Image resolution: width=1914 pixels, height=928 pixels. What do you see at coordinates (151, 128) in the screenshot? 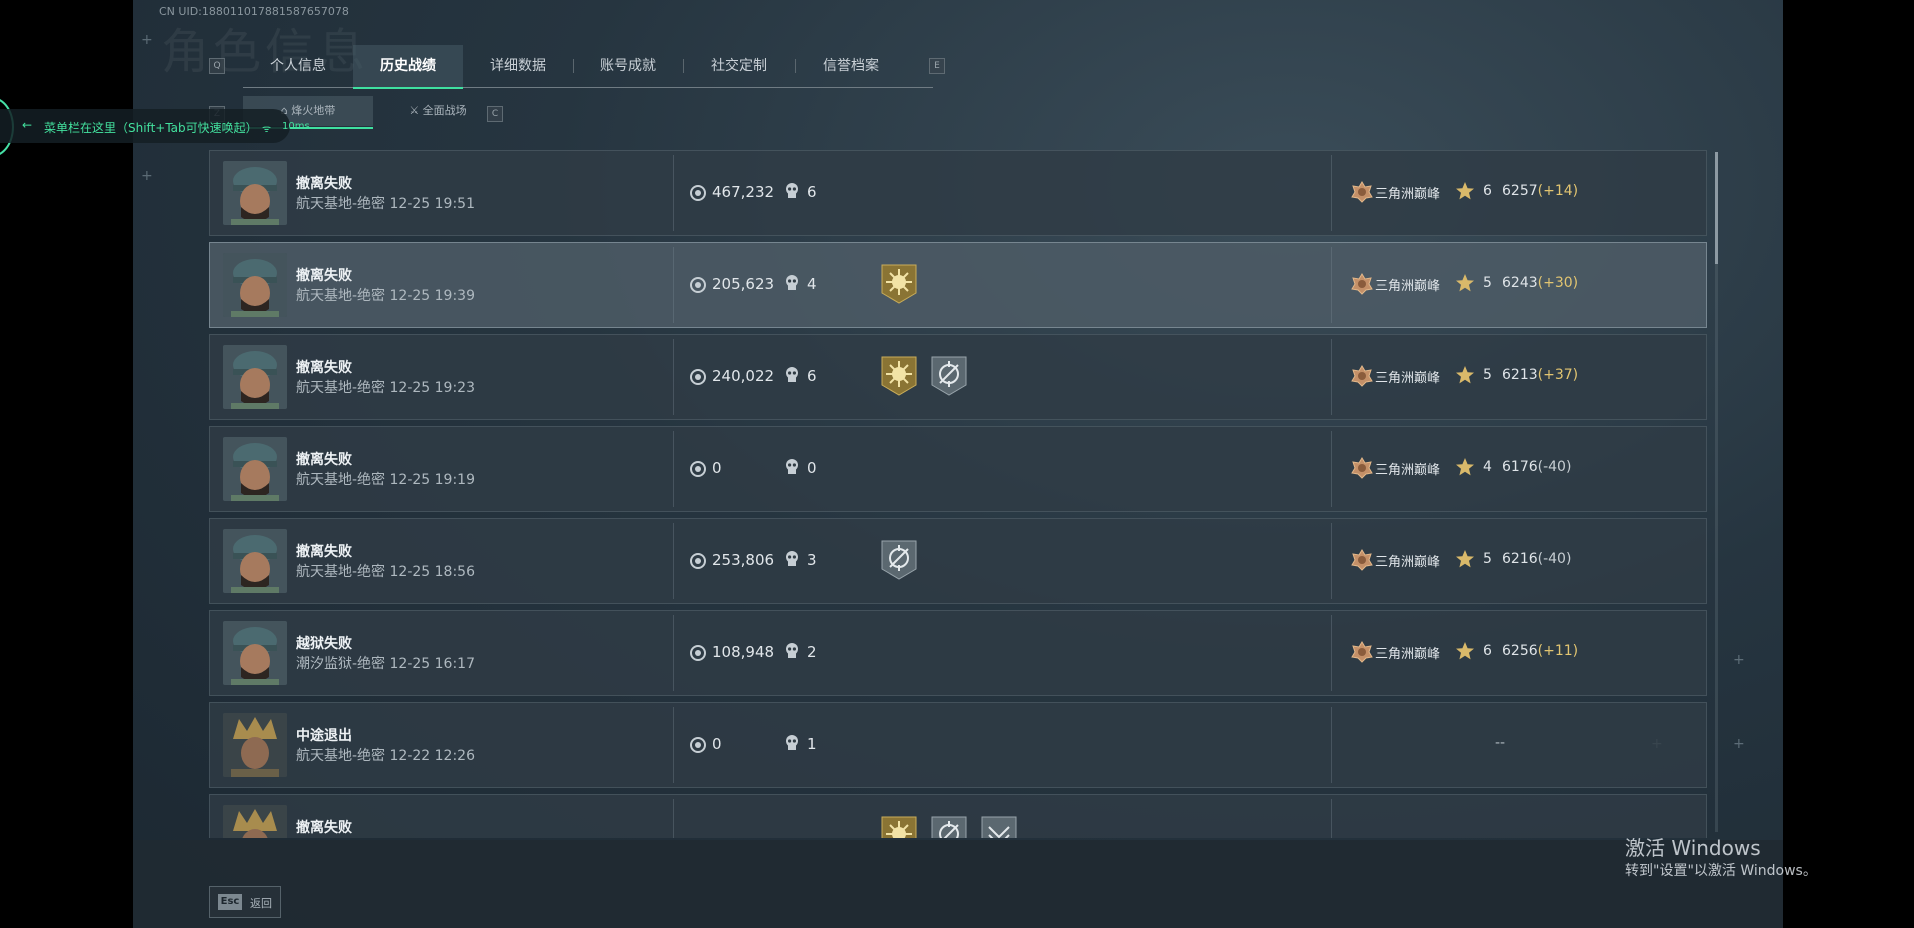
I see `menu-hint-text: 菜单栏在这里（Shift+Tab可快速唤起）` at bounding box center [151, 128].